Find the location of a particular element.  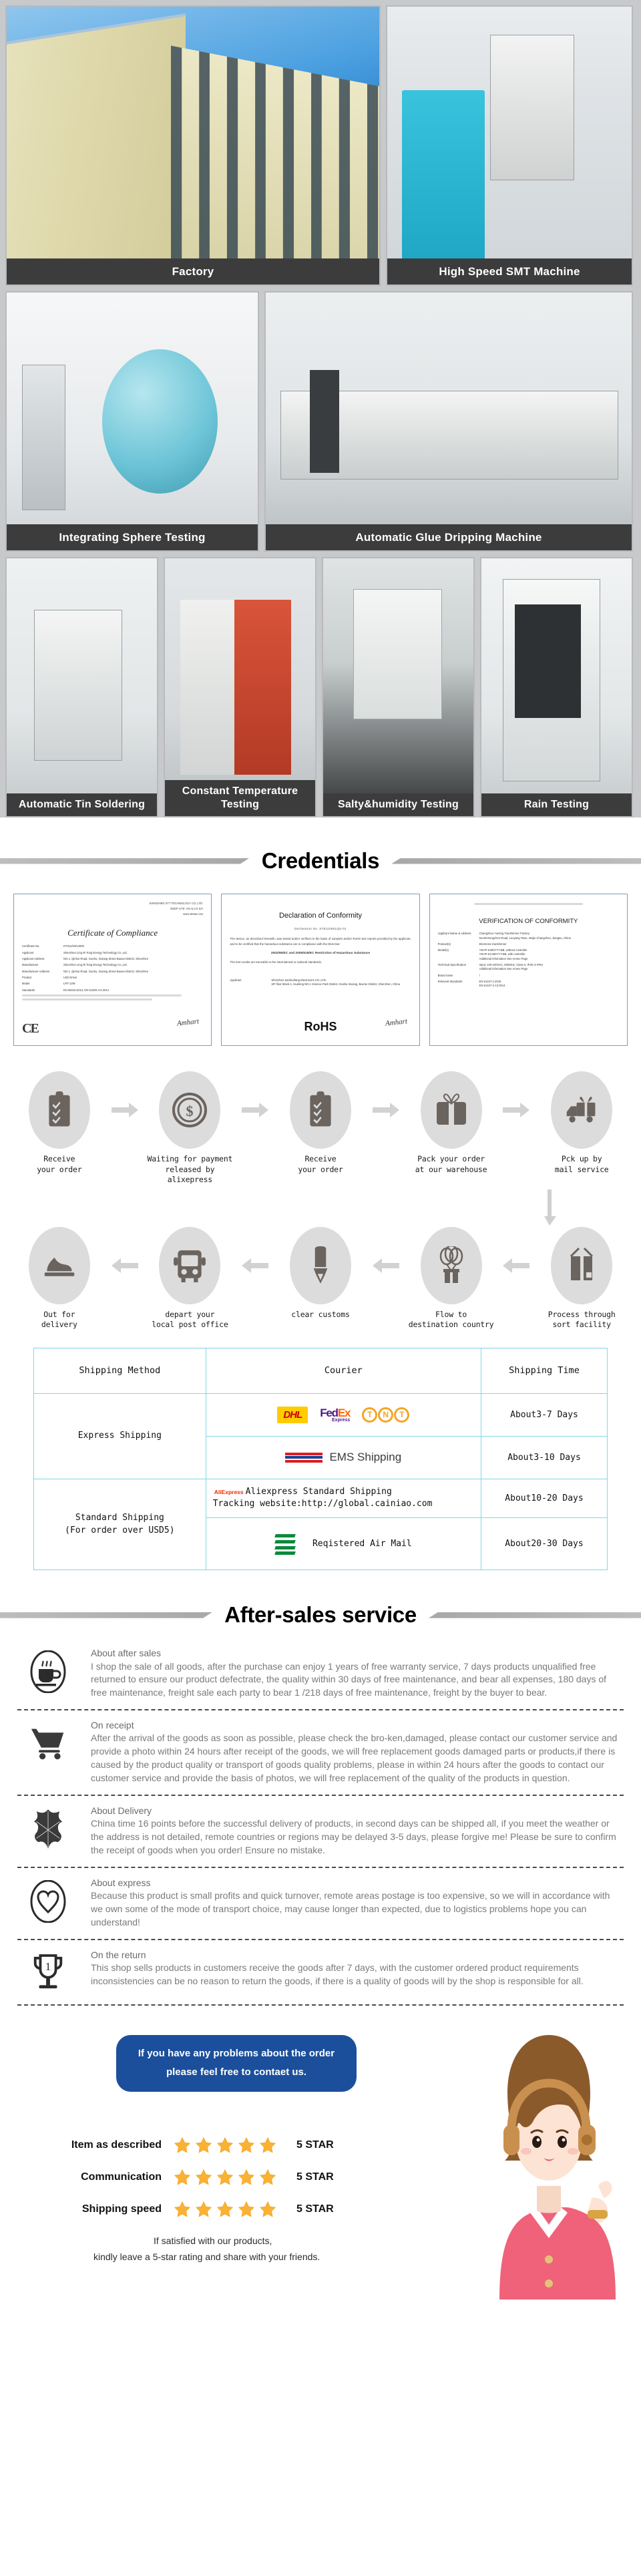

stamp-icon is located at coordinates (320, 1265).